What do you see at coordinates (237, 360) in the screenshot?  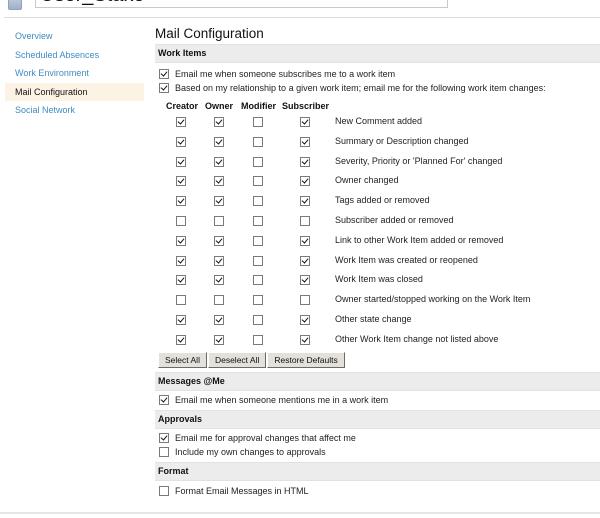 I see `deselect-all-button: Deselect All` at bounding box center [237, 360].